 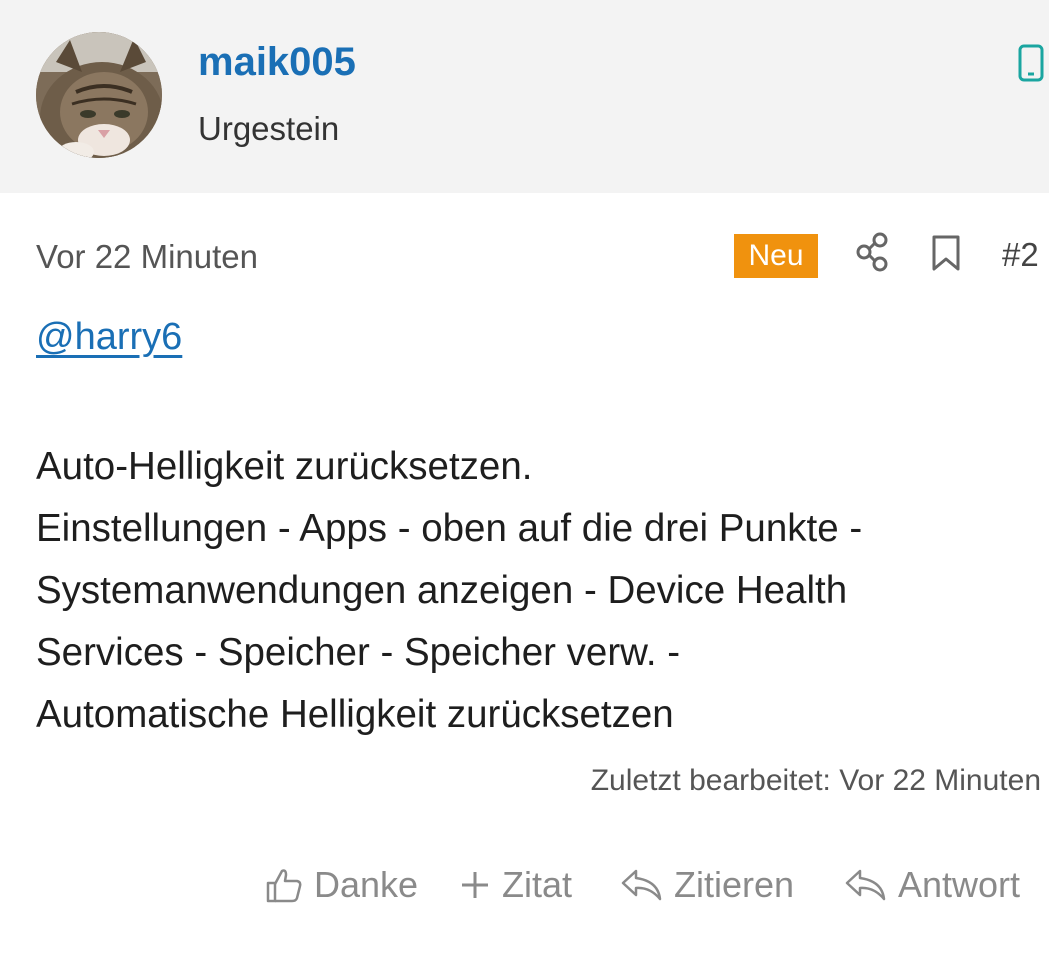 I want to click on author-username: maik005, so click(x=277, y=62).